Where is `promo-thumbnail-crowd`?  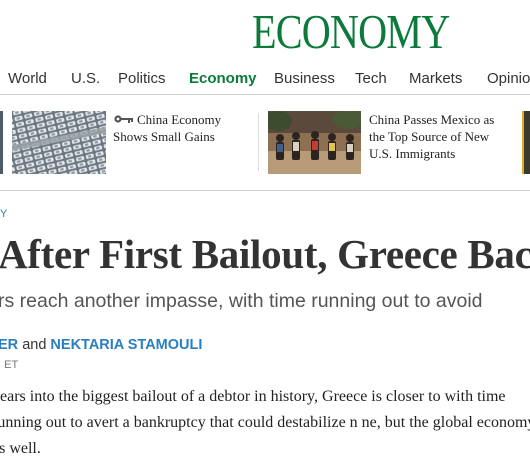 promo-thumbnail-crowd is located at coordinates (314, 142).